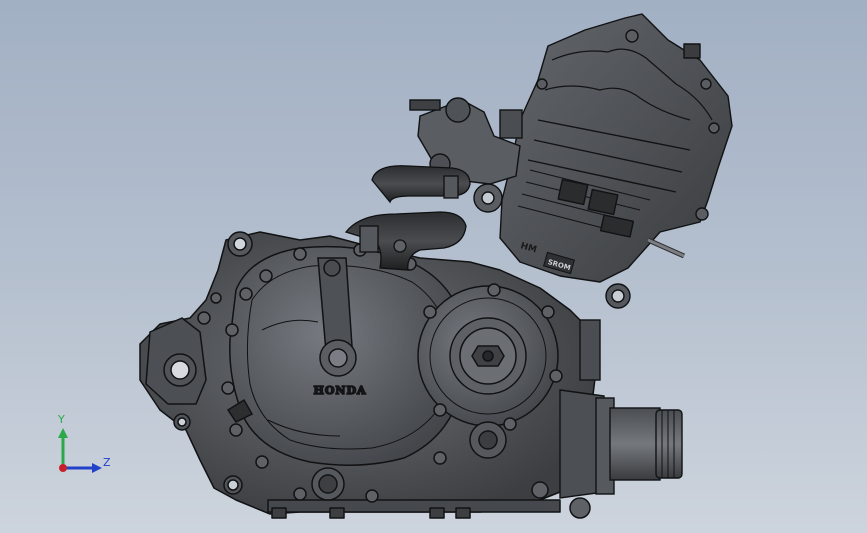 The width and height of the screenshot is (867, 533). I want to click on honda-logo-text: HONDA, so click(339, 390).